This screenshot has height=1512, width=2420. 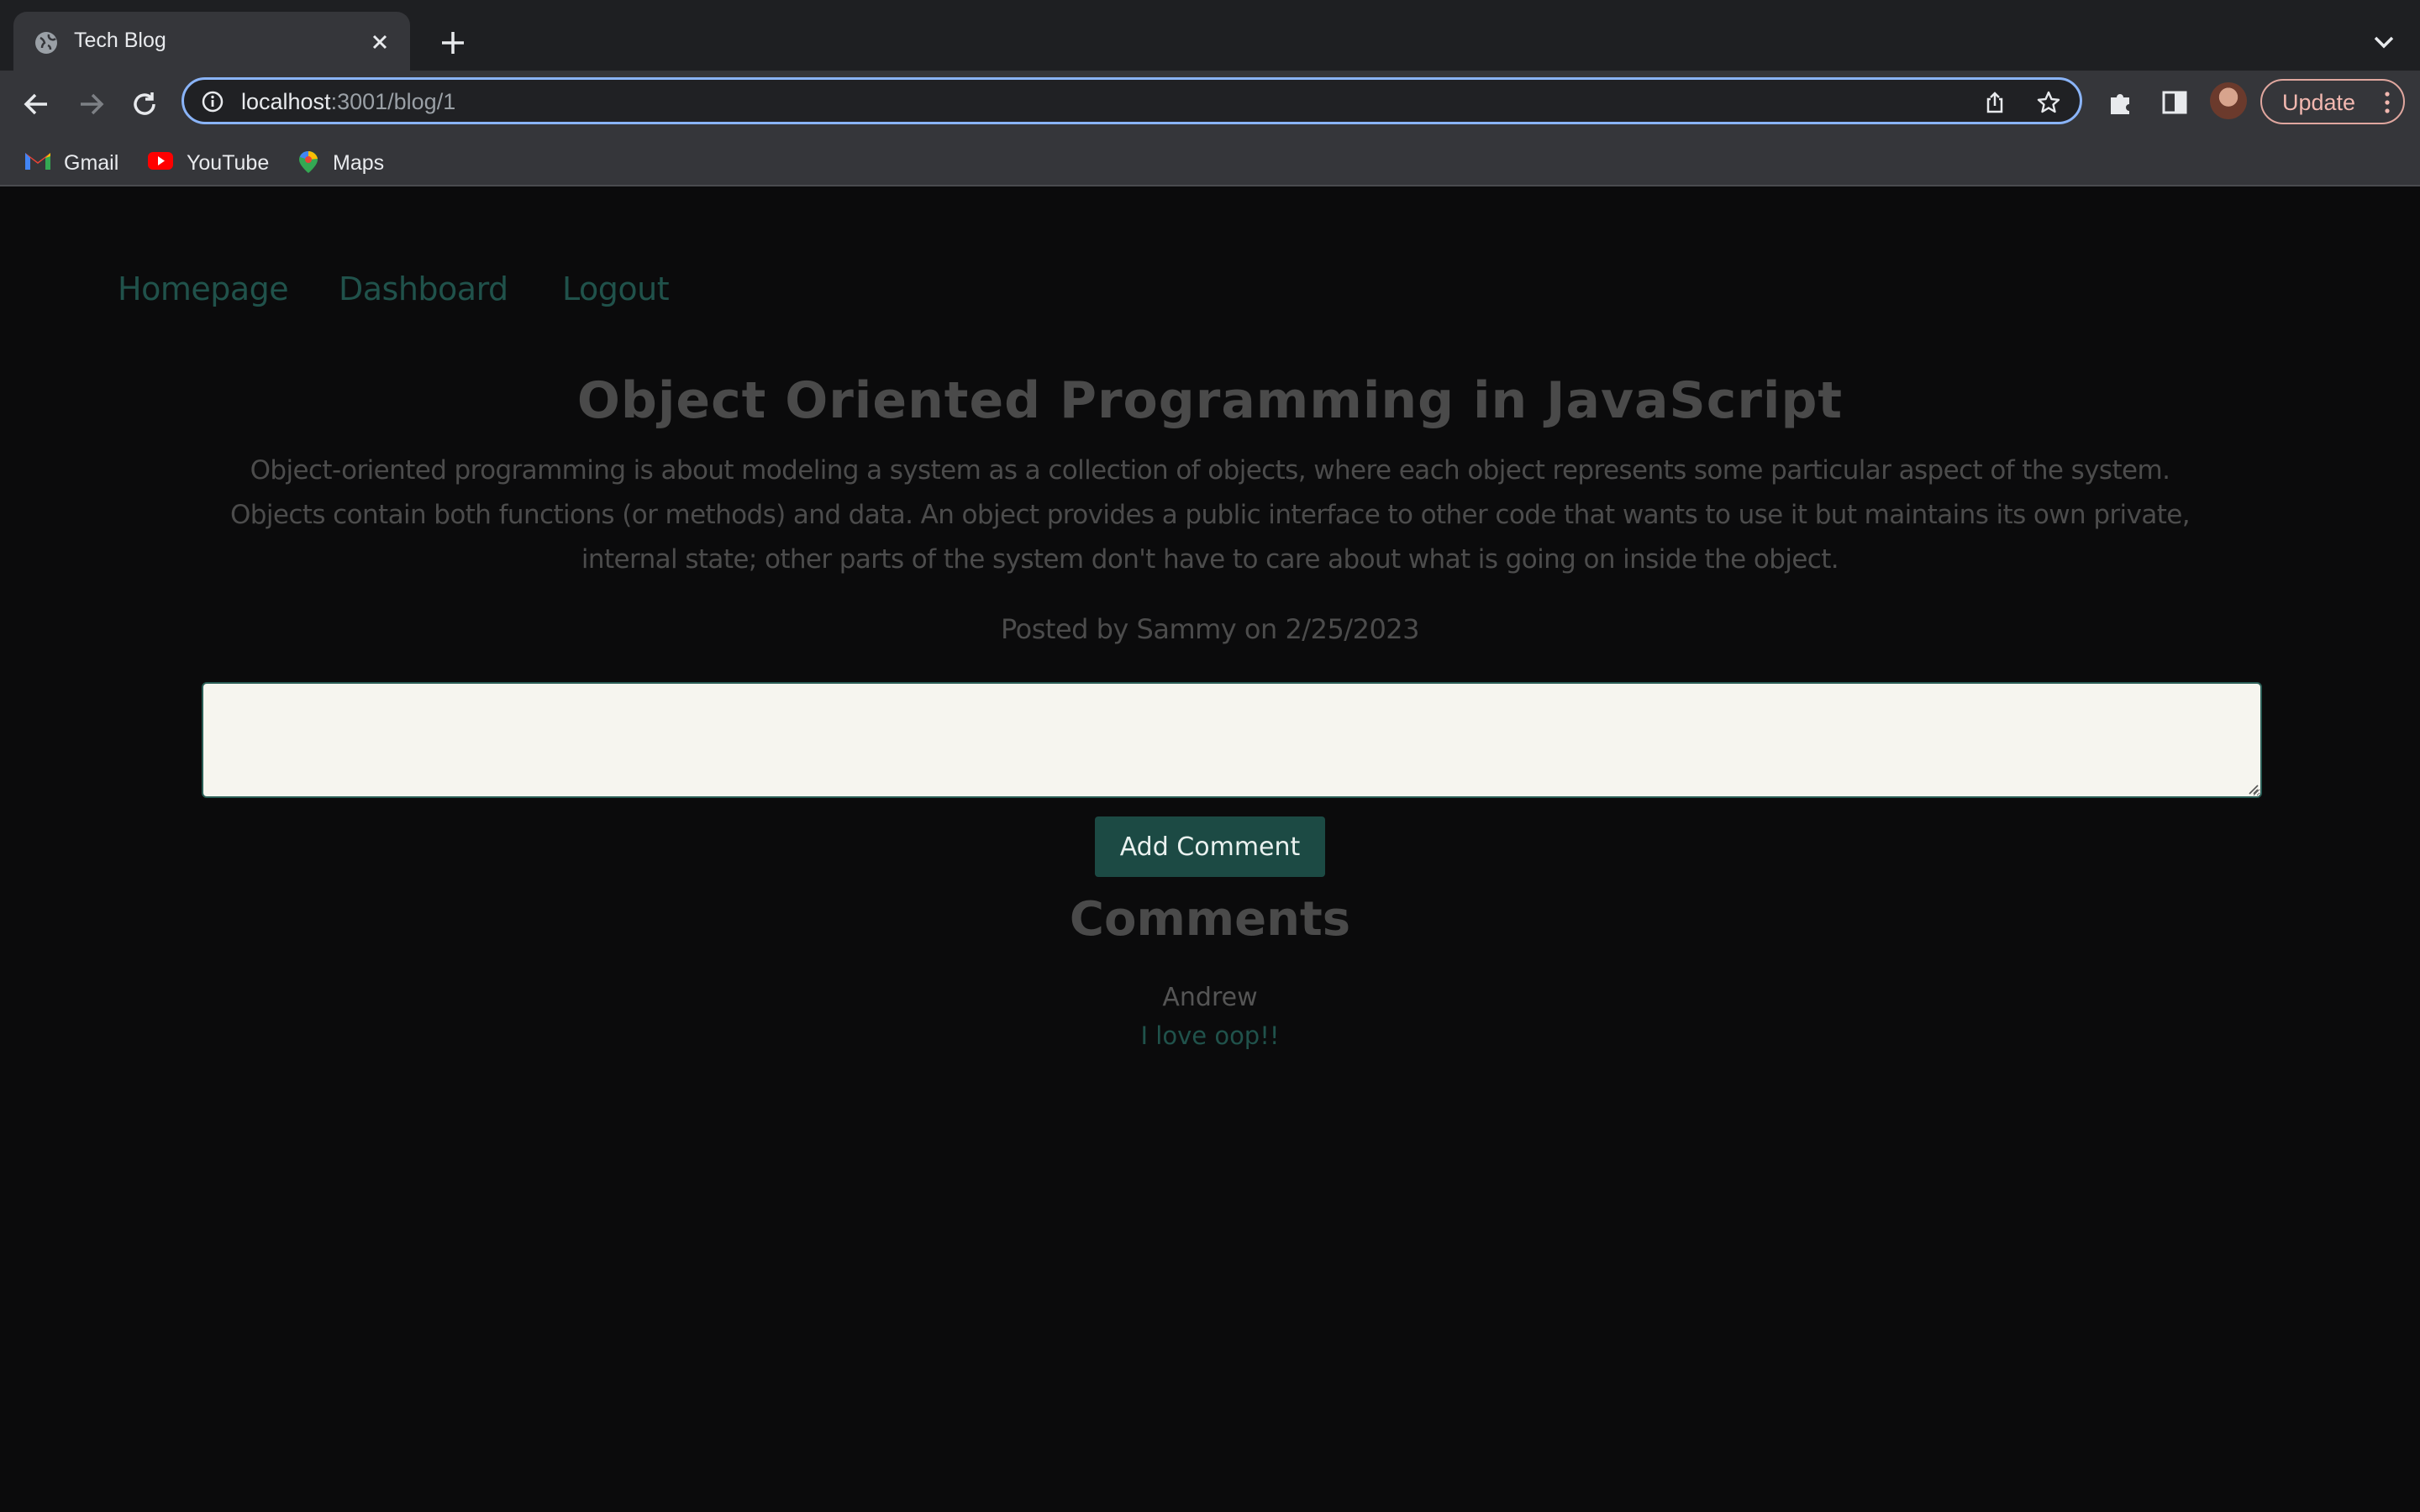 I want to click on reload-icon, so click(x=144, y=104).